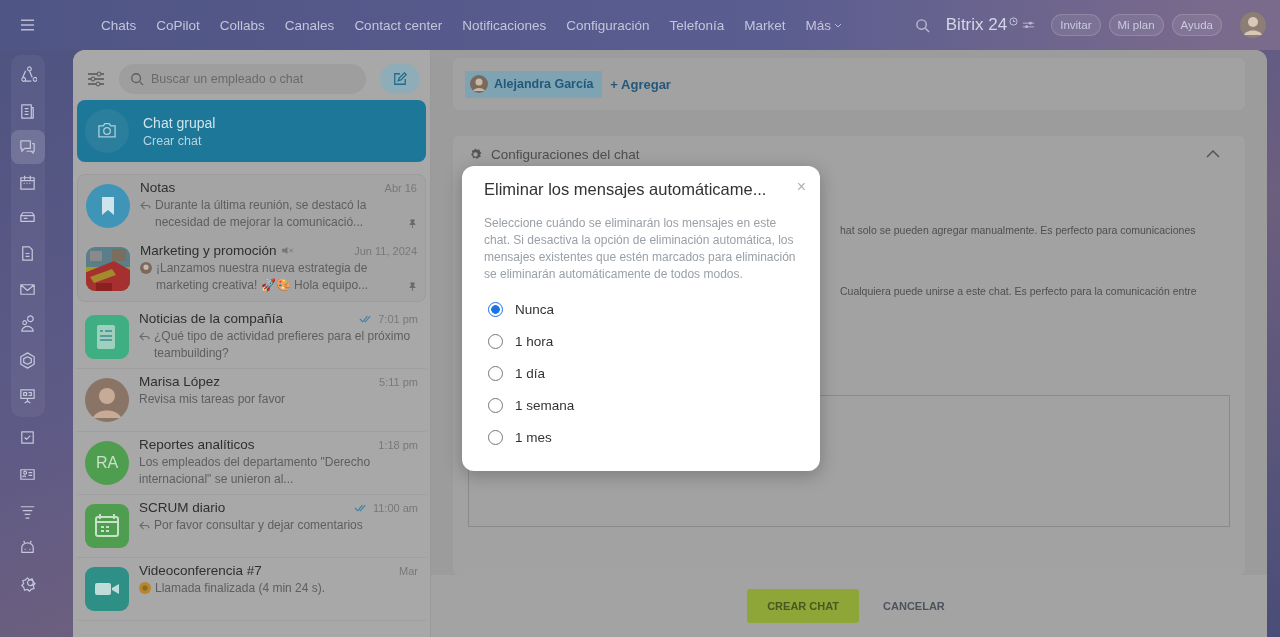 This screenshot has width=1280, height=637. I want to click on header-button: Invitar, so click(1076, 25).